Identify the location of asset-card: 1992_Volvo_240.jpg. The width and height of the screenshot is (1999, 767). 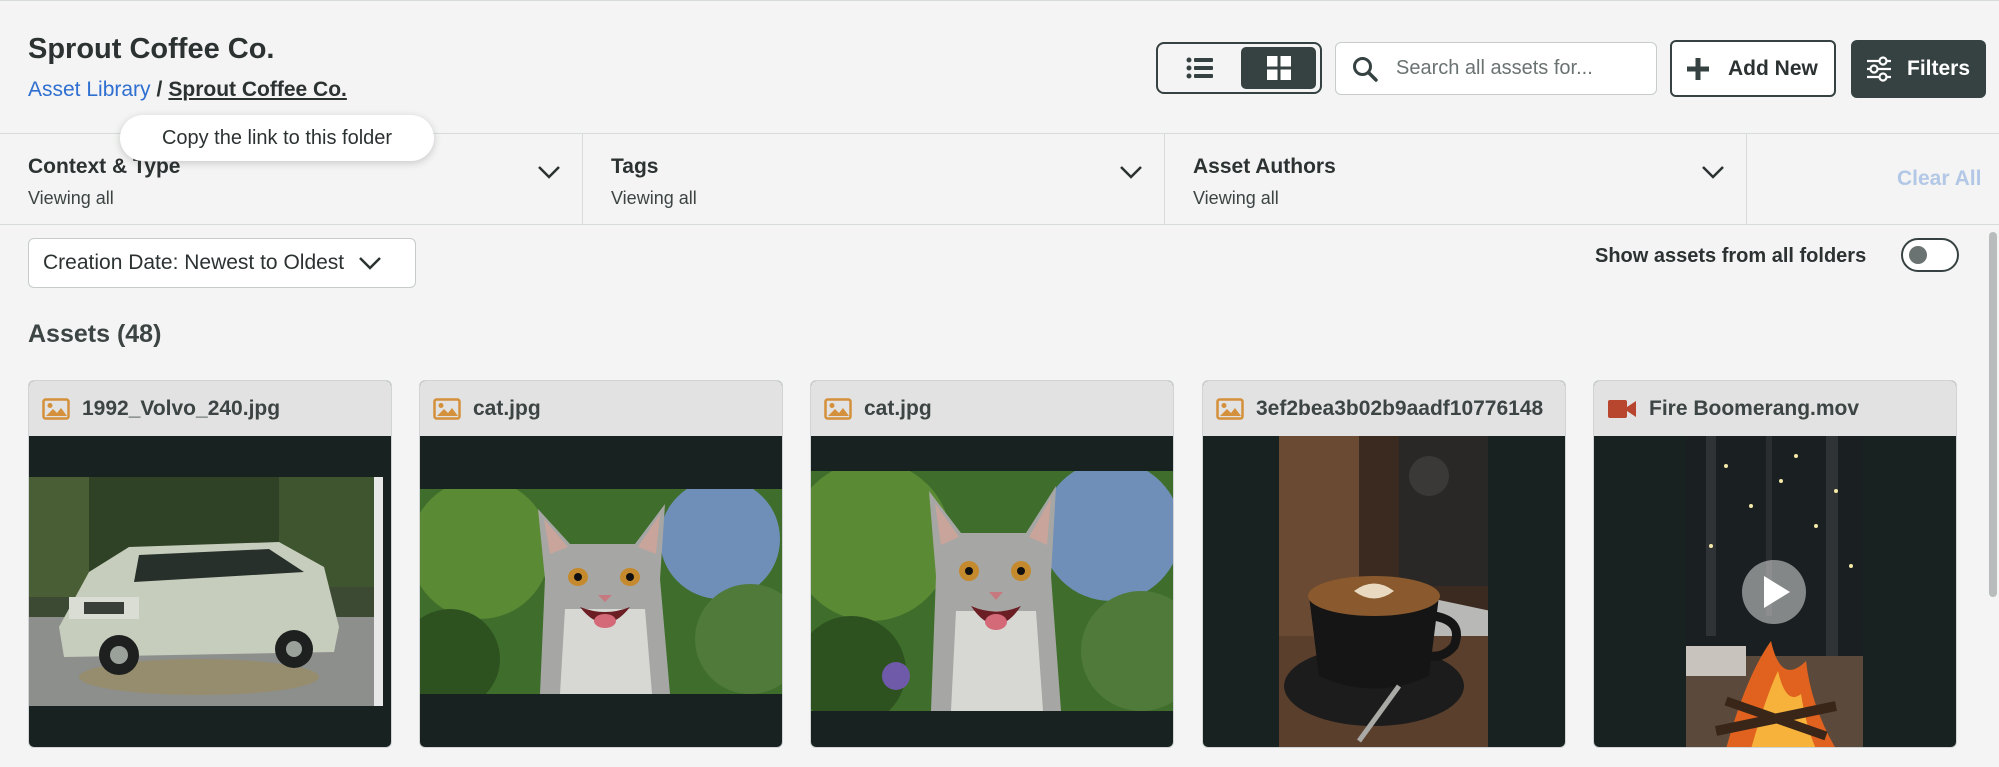
(210, 564).